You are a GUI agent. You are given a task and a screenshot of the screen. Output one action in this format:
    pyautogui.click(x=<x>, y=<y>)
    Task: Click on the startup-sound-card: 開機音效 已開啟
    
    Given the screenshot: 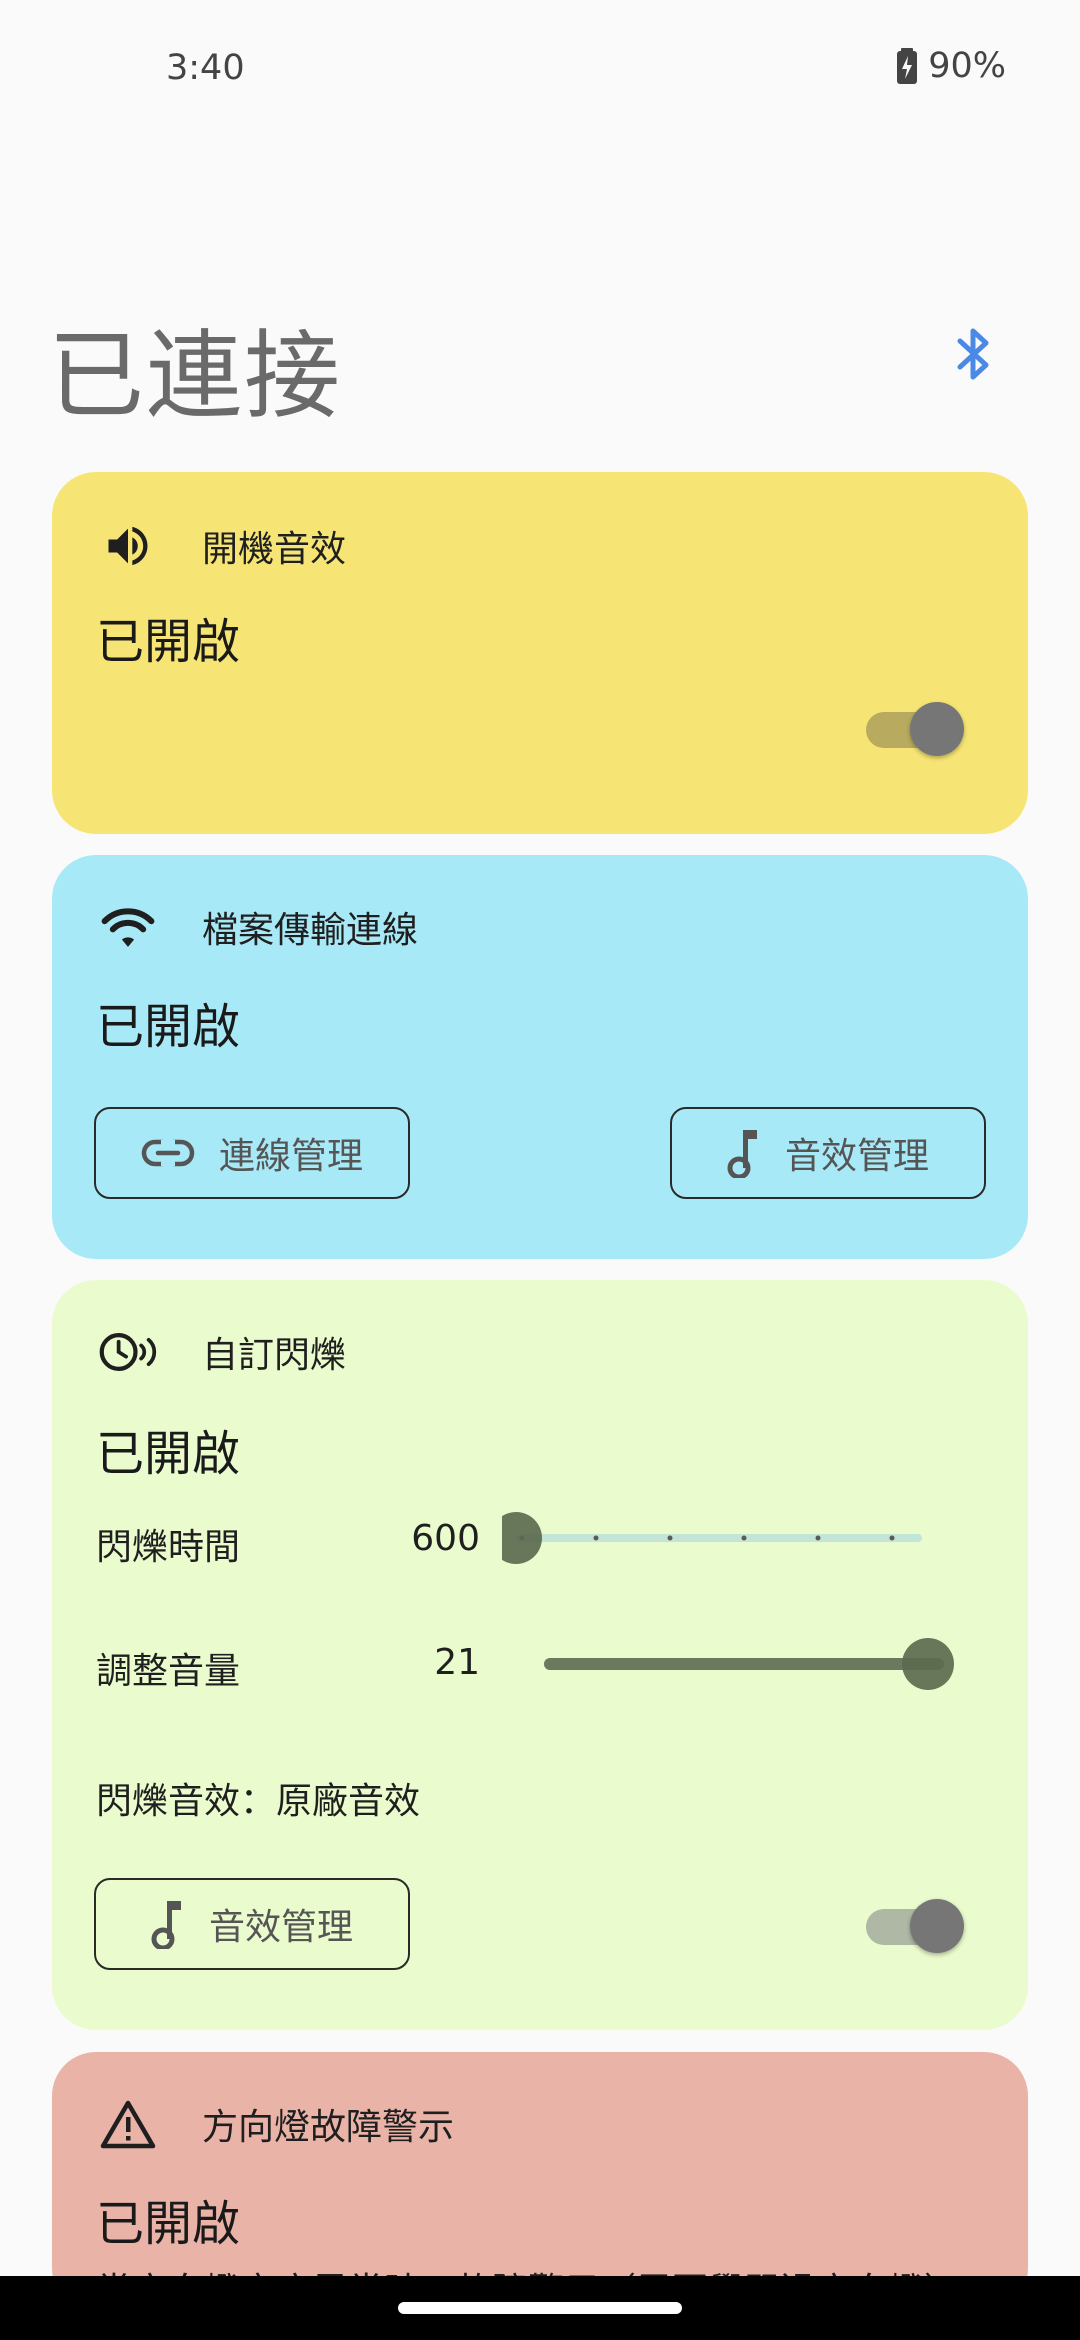 What is the action you would take?
    pyautogui.click(x=540, y=653)
    